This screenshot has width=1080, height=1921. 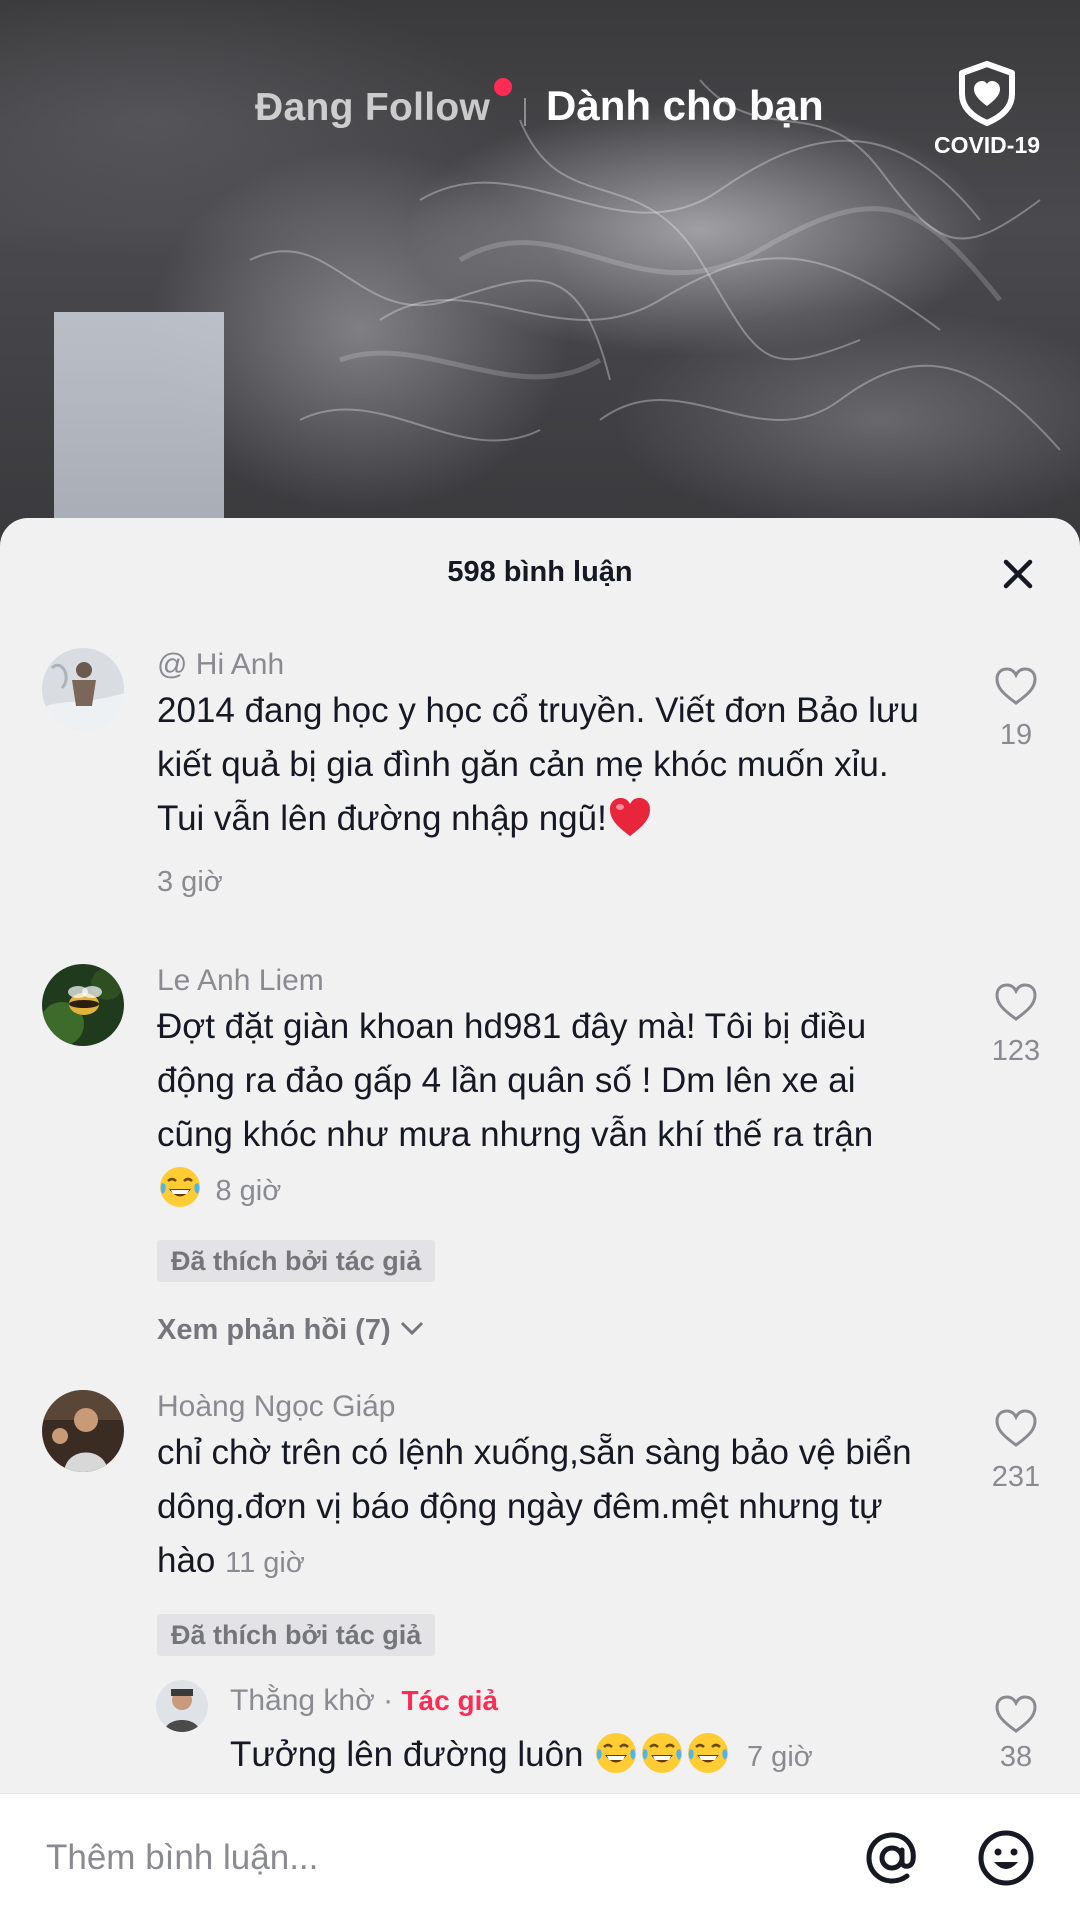 What do you see at coordinates (265, 1563) in the screenshot?
I see `comment-time: 11 giờ` at bounding box center [265, 1563].